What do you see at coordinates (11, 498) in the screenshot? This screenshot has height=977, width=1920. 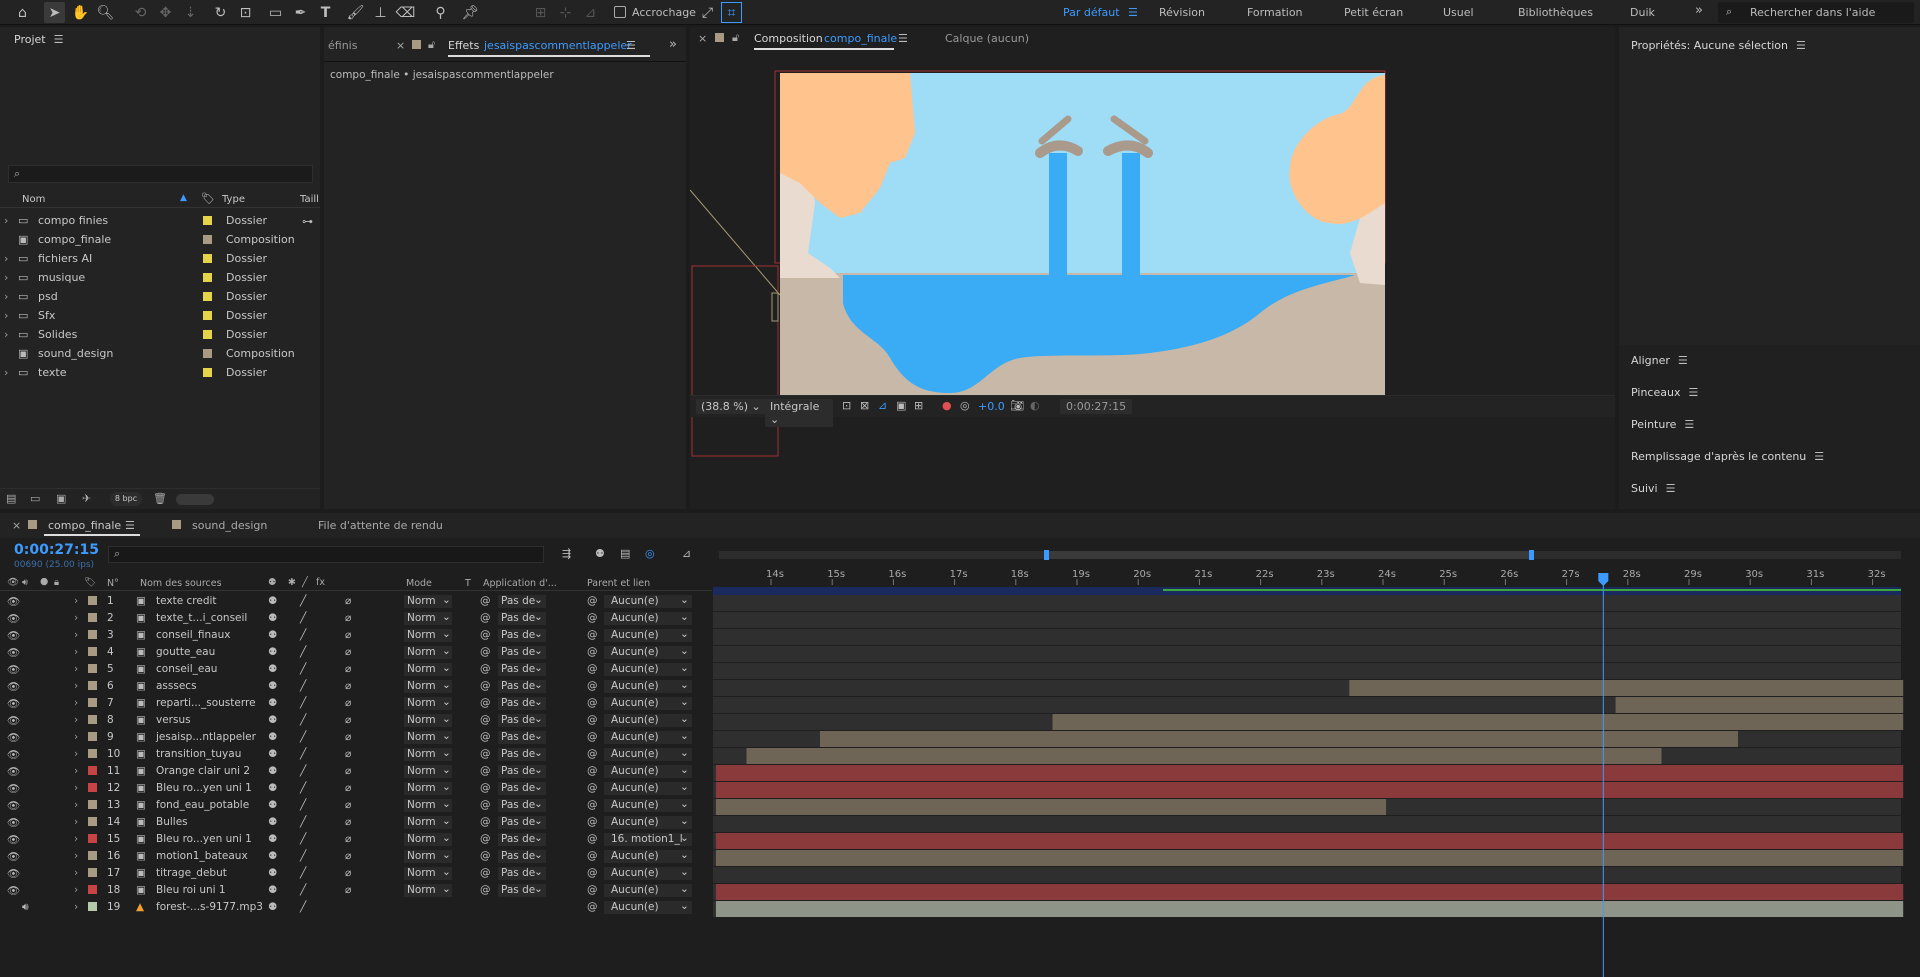 I see `interpret-footage-icon: ▤` at bounding box center [11, 498].